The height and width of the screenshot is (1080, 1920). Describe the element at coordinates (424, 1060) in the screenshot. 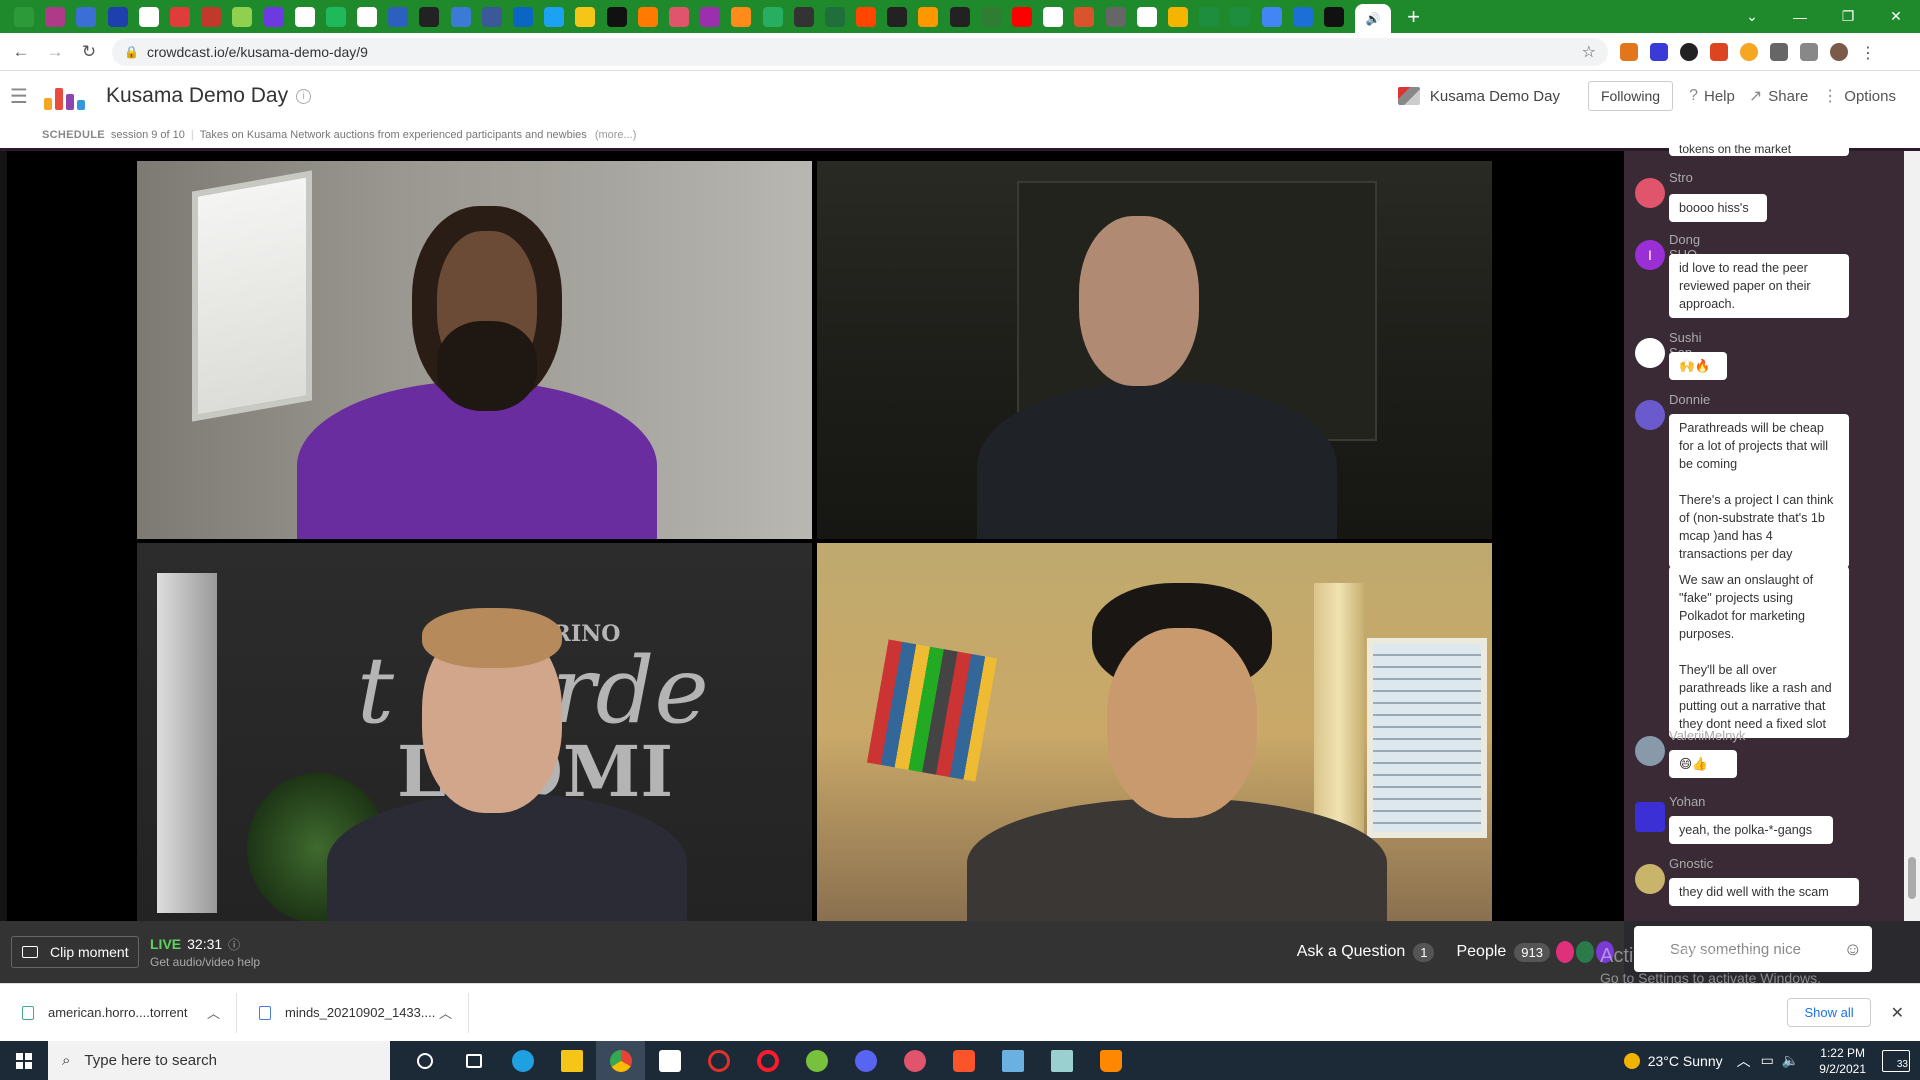

I see `cortana-icon` at that location.